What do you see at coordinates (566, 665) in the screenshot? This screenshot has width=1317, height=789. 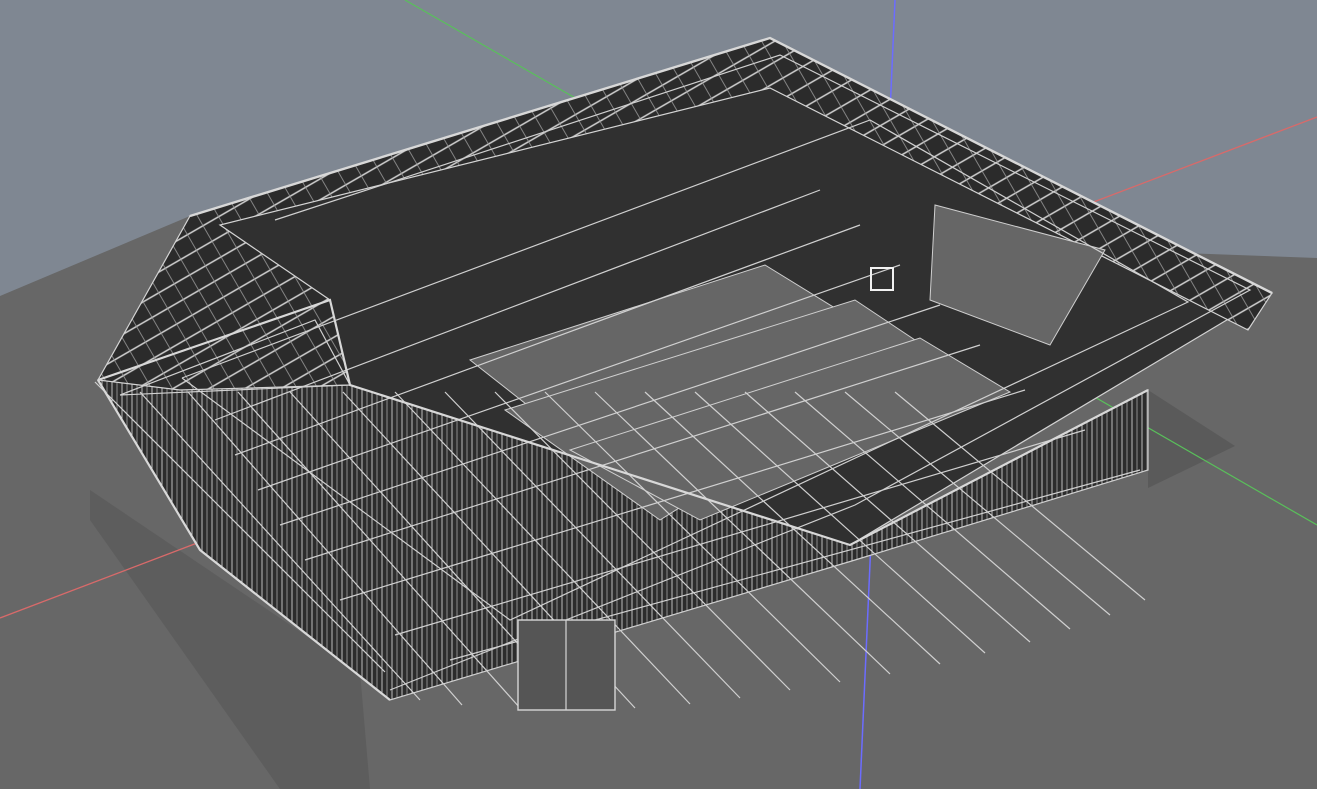 I see `window` at bounding box center [566, 665].